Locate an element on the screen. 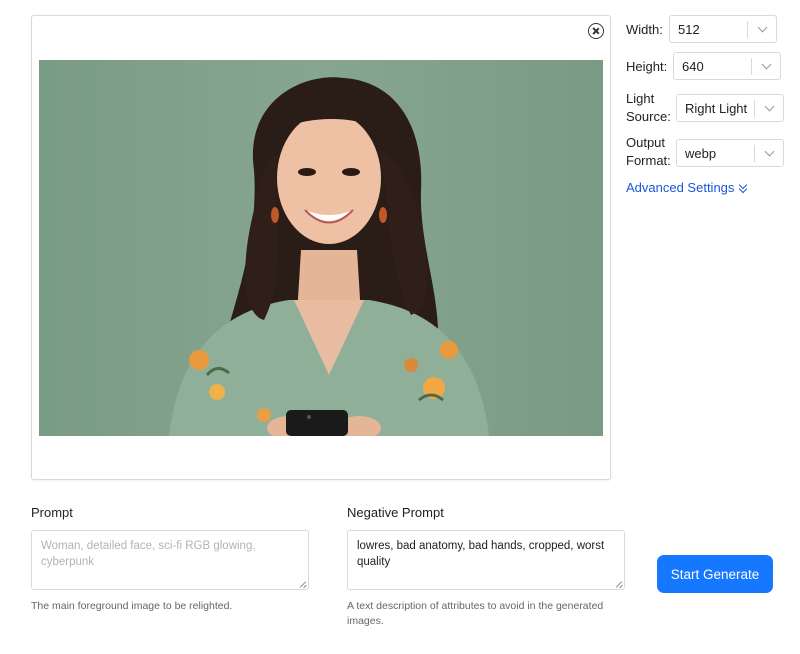  advanced-settings-label: Advanced Settings is located at coordinates (680, 187).